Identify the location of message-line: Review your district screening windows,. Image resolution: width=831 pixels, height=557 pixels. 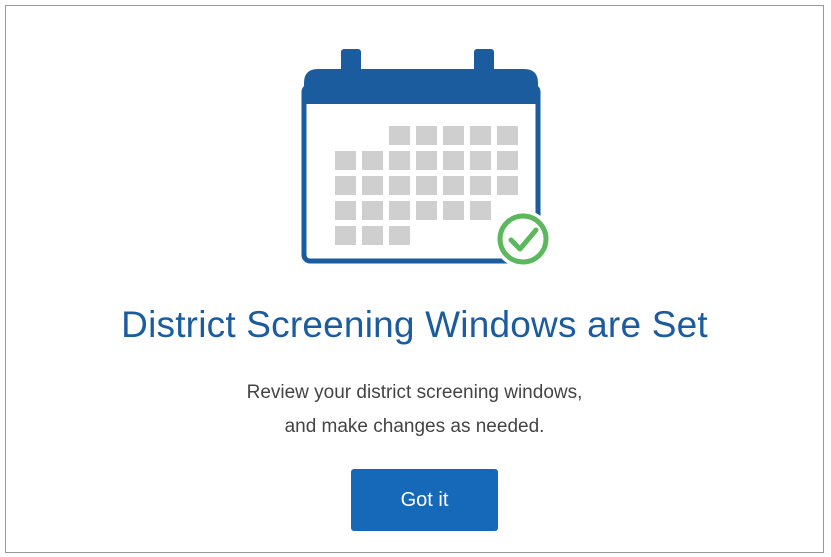
(414, 392).